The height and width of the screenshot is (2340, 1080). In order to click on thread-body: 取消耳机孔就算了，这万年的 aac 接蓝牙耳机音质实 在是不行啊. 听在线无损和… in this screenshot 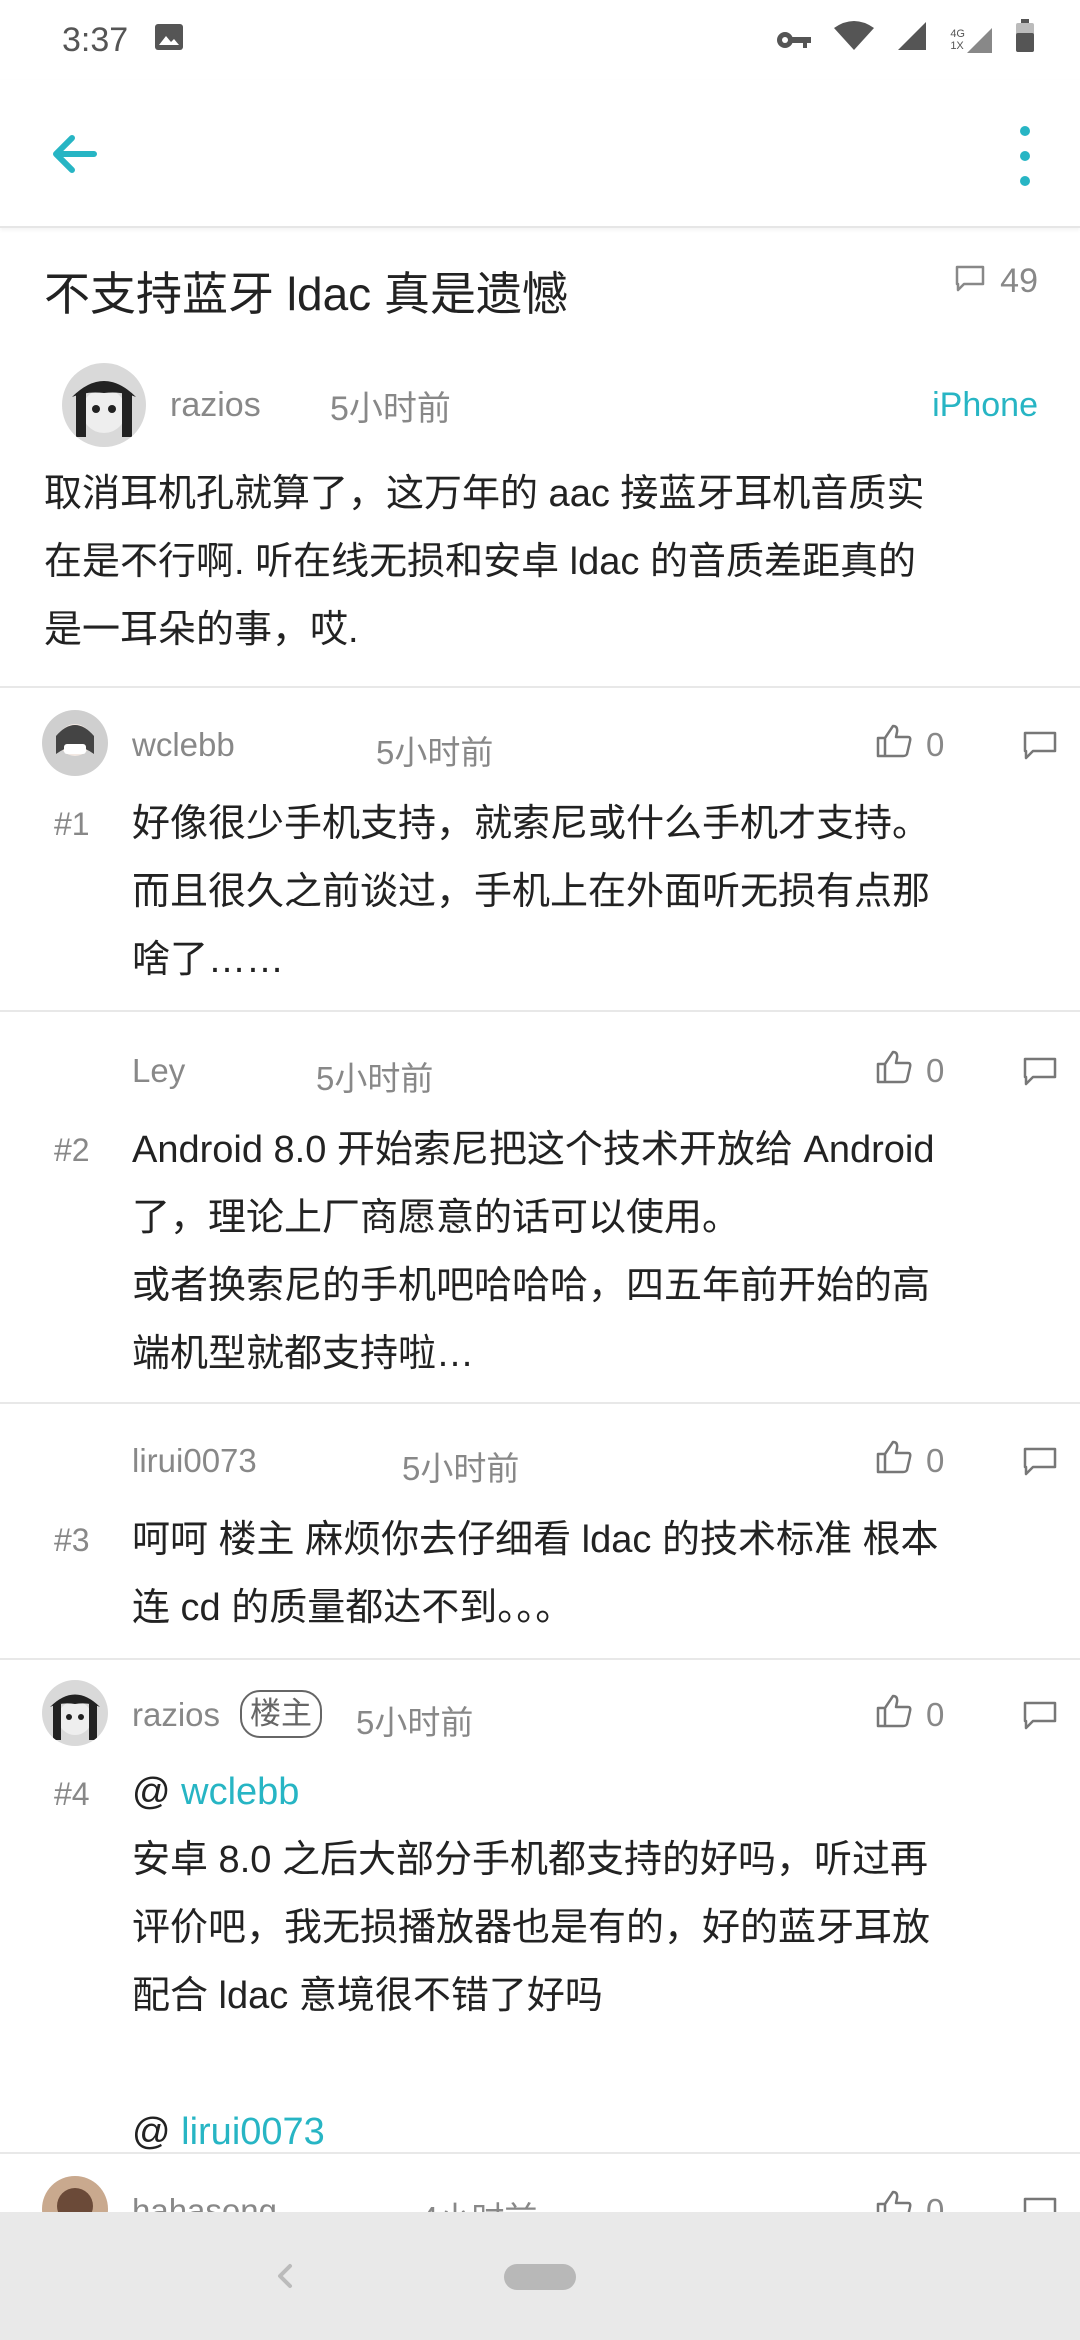, I will do `click(539, 562)`.